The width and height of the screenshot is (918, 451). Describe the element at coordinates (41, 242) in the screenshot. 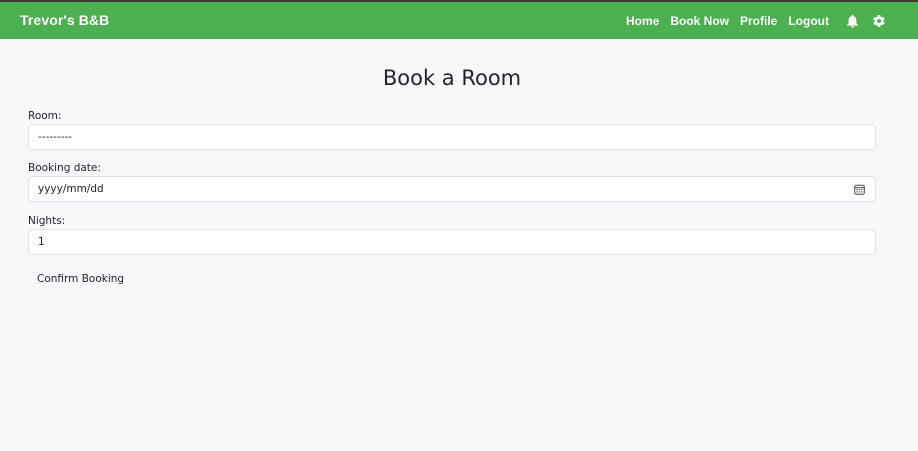

I see `nights-value: 1` at that location.